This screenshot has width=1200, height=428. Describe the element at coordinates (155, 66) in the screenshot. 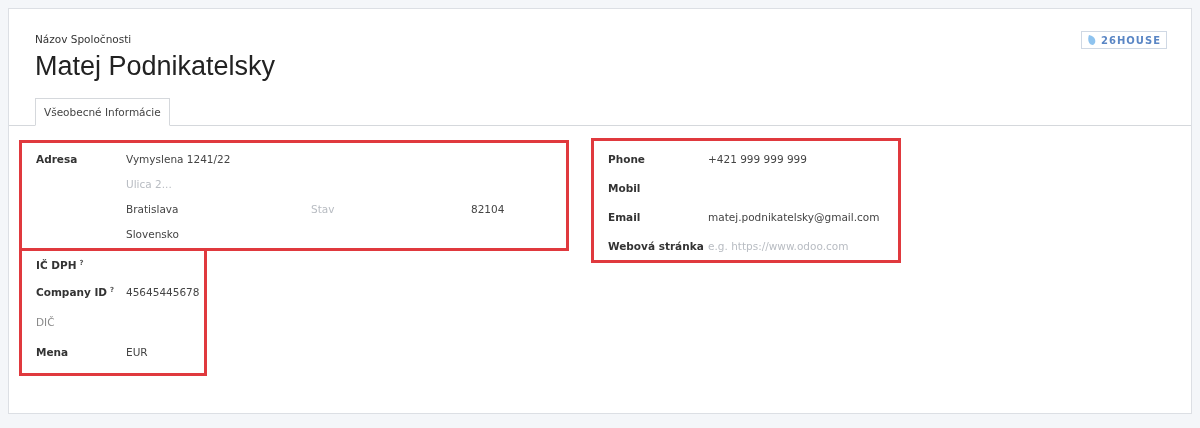

I see `company-name: Matej Podnikatelsky` at that location.